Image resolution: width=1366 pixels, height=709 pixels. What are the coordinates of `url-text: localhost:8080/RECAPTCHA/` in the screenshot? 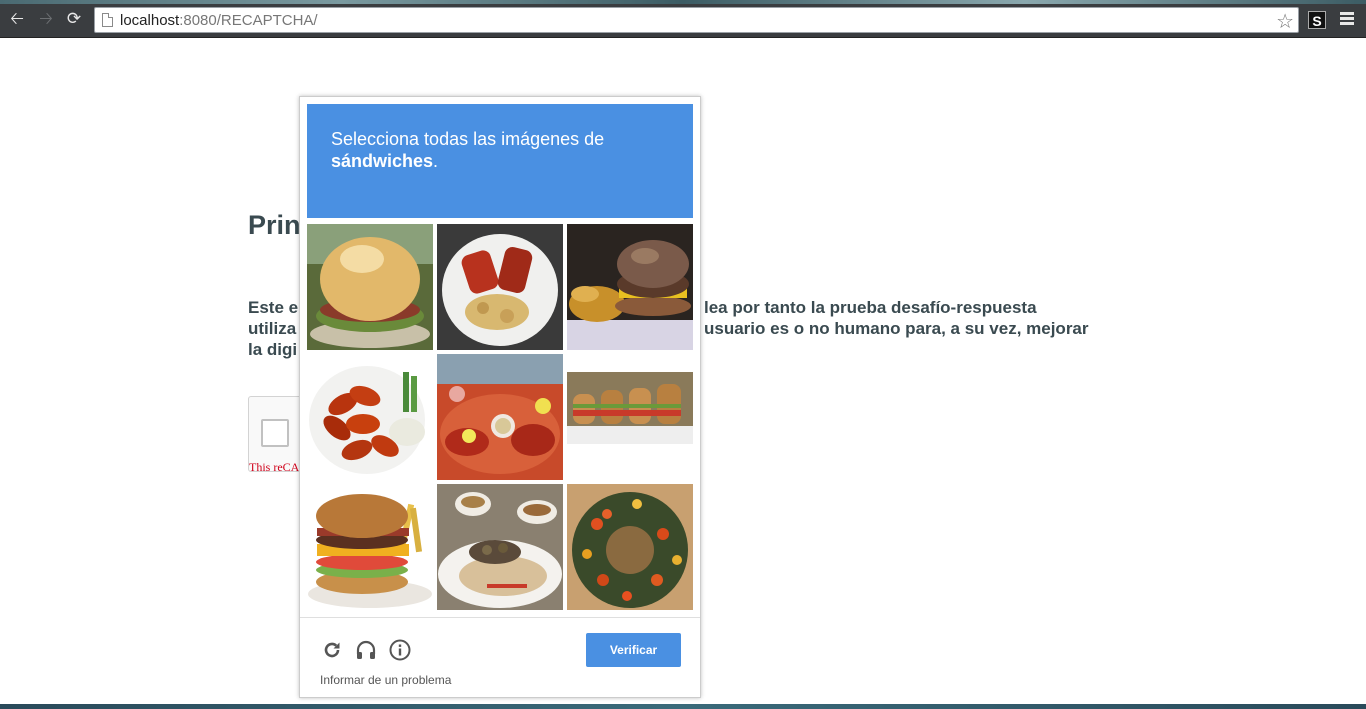 It's located at (219, 20).